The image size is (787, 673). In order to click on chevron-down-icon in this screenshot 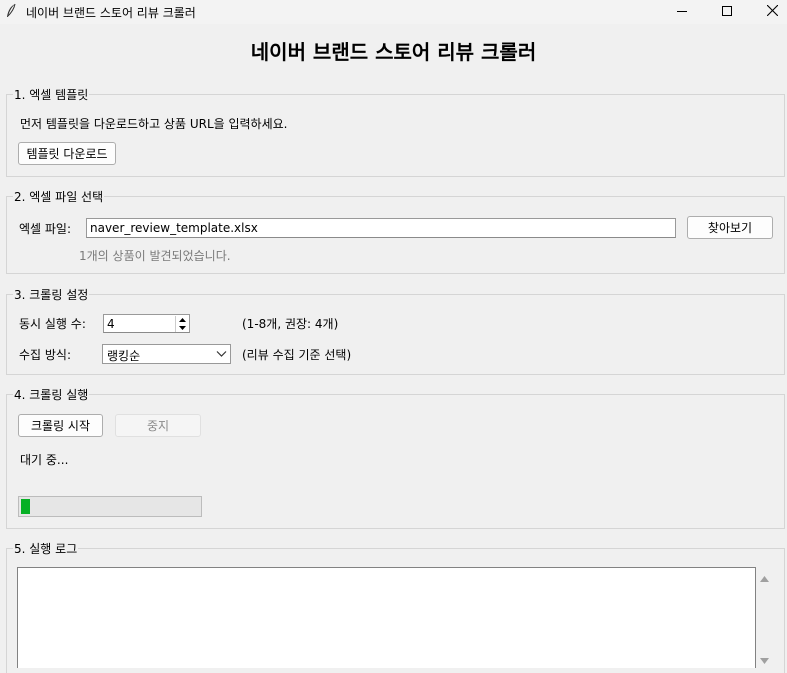, I will do `click(221, 355)`.